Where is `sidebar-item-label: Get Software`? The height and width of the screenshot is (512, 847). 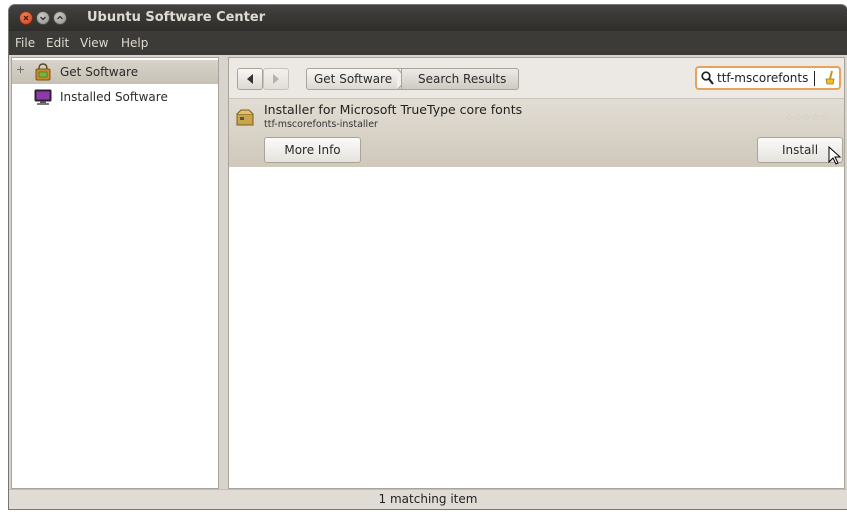 sidebar-item-label: Get Software is located at coordinates (99, 72).